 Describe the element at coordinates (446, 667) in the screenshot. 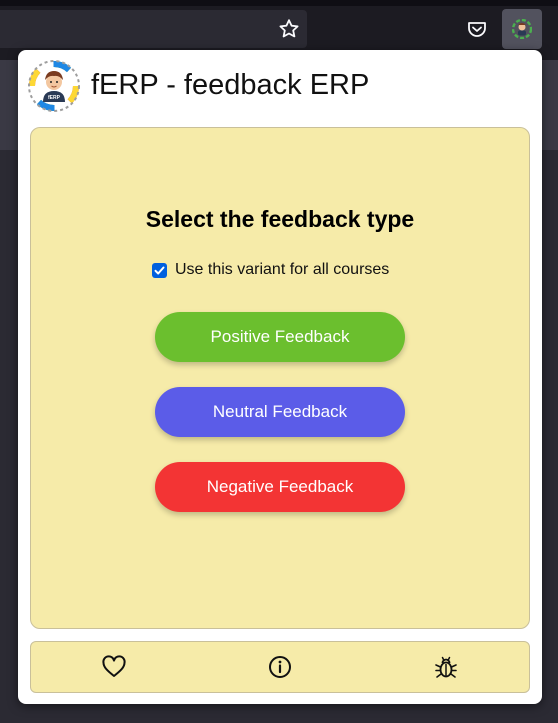

I see `bug-icon` at that location.